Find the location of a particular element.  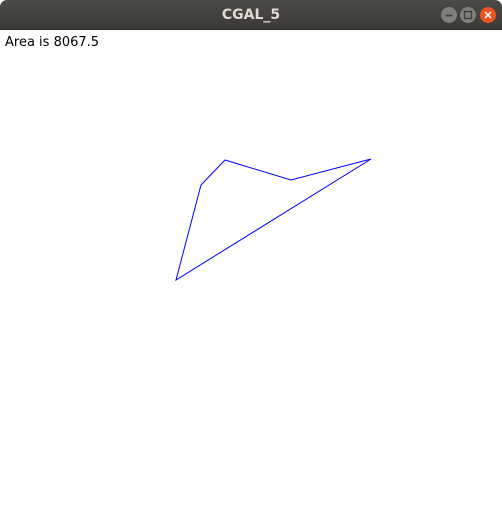

polygon-outline is located at coordinates (273, 220).